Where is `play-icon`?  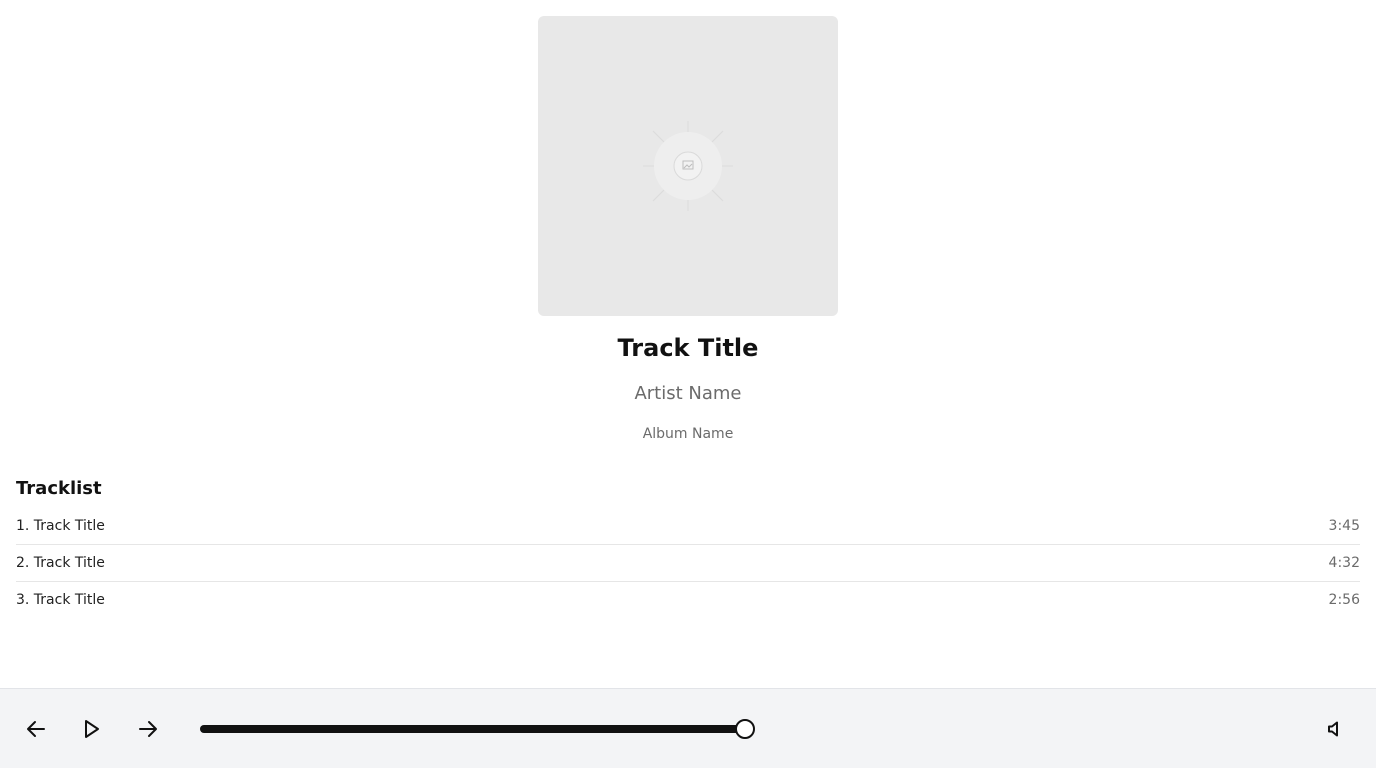 play-icon is located at coordinates (92, 729).